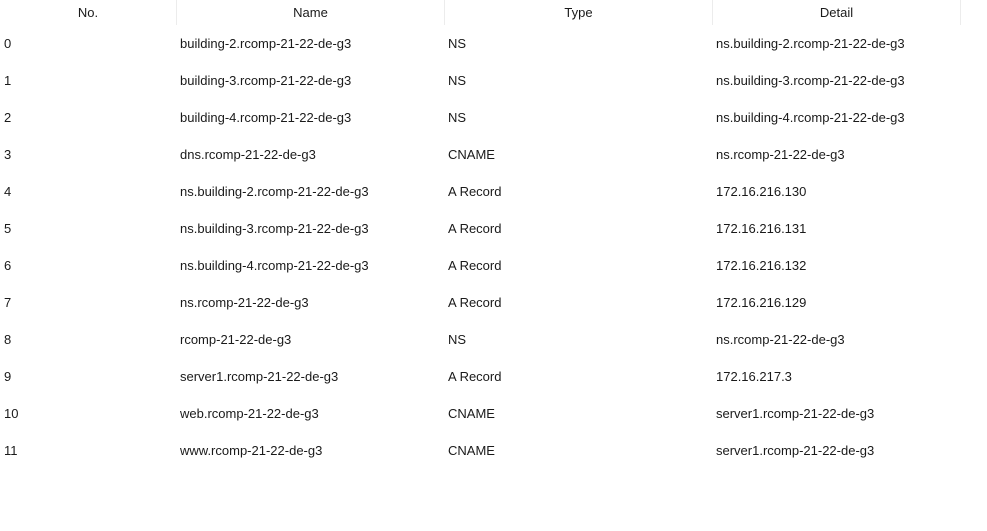 The width and height of the screenshot is (987, 531). Describe the element at coordinates (274, 228) in the screenshot. I see `cell-name: ns.building-3.rcomp-21-22-de-g3` at that location.